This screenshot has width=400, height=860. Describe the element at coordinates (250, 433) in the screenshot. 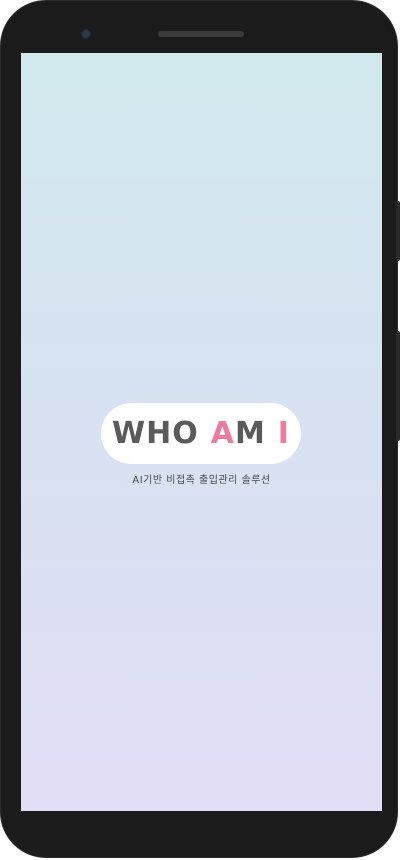

I see `logo-text-m: M` at that location.